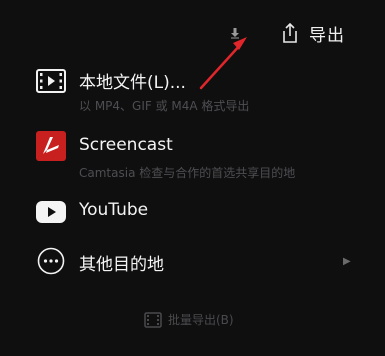 This screenshot has height=356, width=385. I want to click on option-local-file: 本地文件(L)... 以 MP4、GIF 或 M4A 格式导出, so click(192, 89).